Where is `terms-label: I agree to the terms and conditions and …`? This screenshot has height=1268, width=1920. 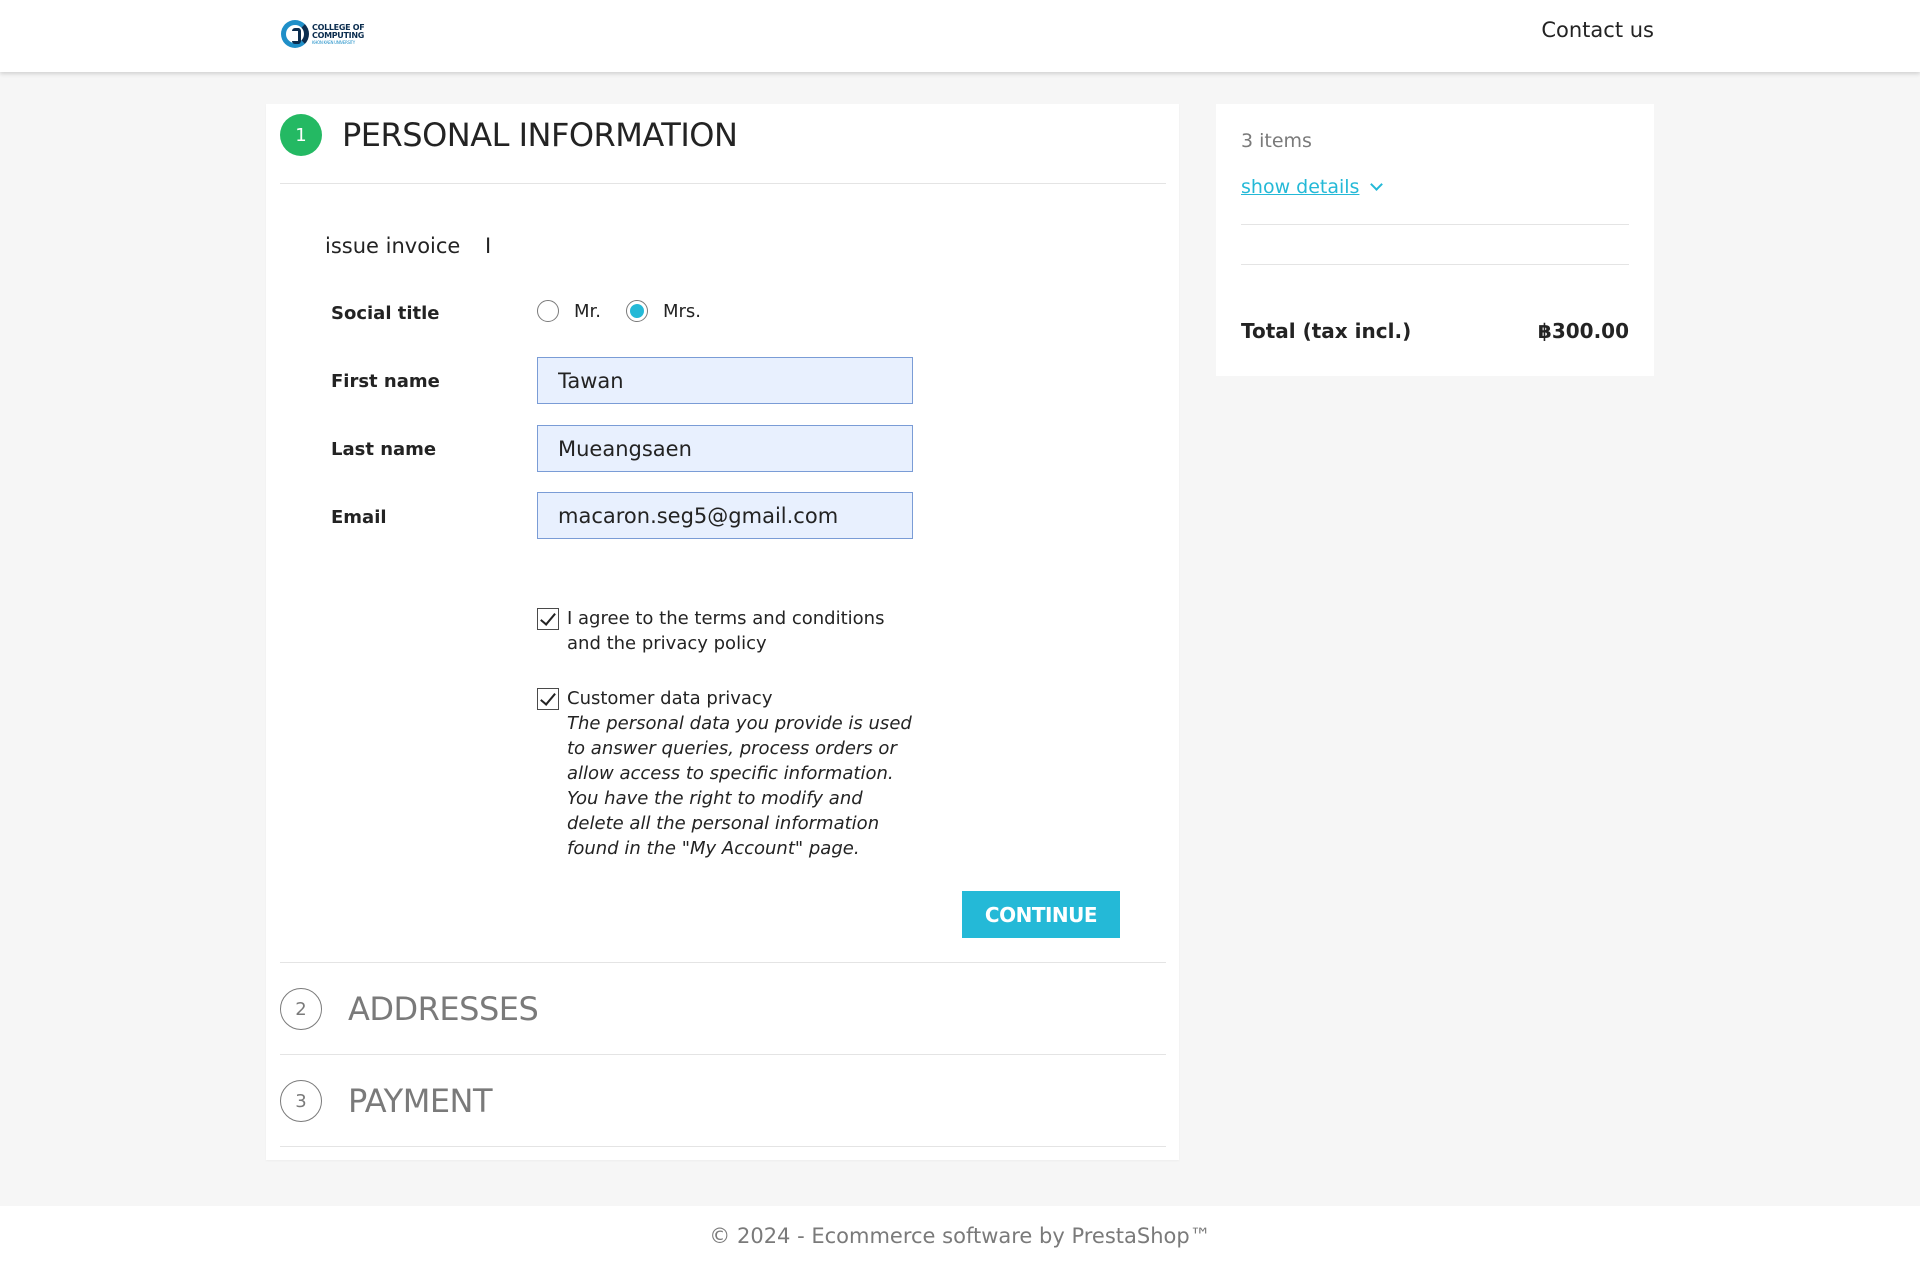
terms-label: I agree to the terms and conditions and … is located at coordinates (739, 631).